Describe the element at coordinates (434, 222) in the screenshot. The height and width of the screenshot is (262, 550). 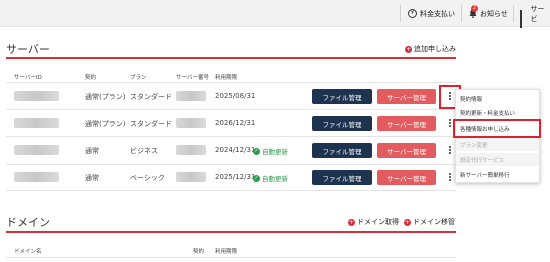
I see `domain-transfer-label: ドメイン移管` at that location.